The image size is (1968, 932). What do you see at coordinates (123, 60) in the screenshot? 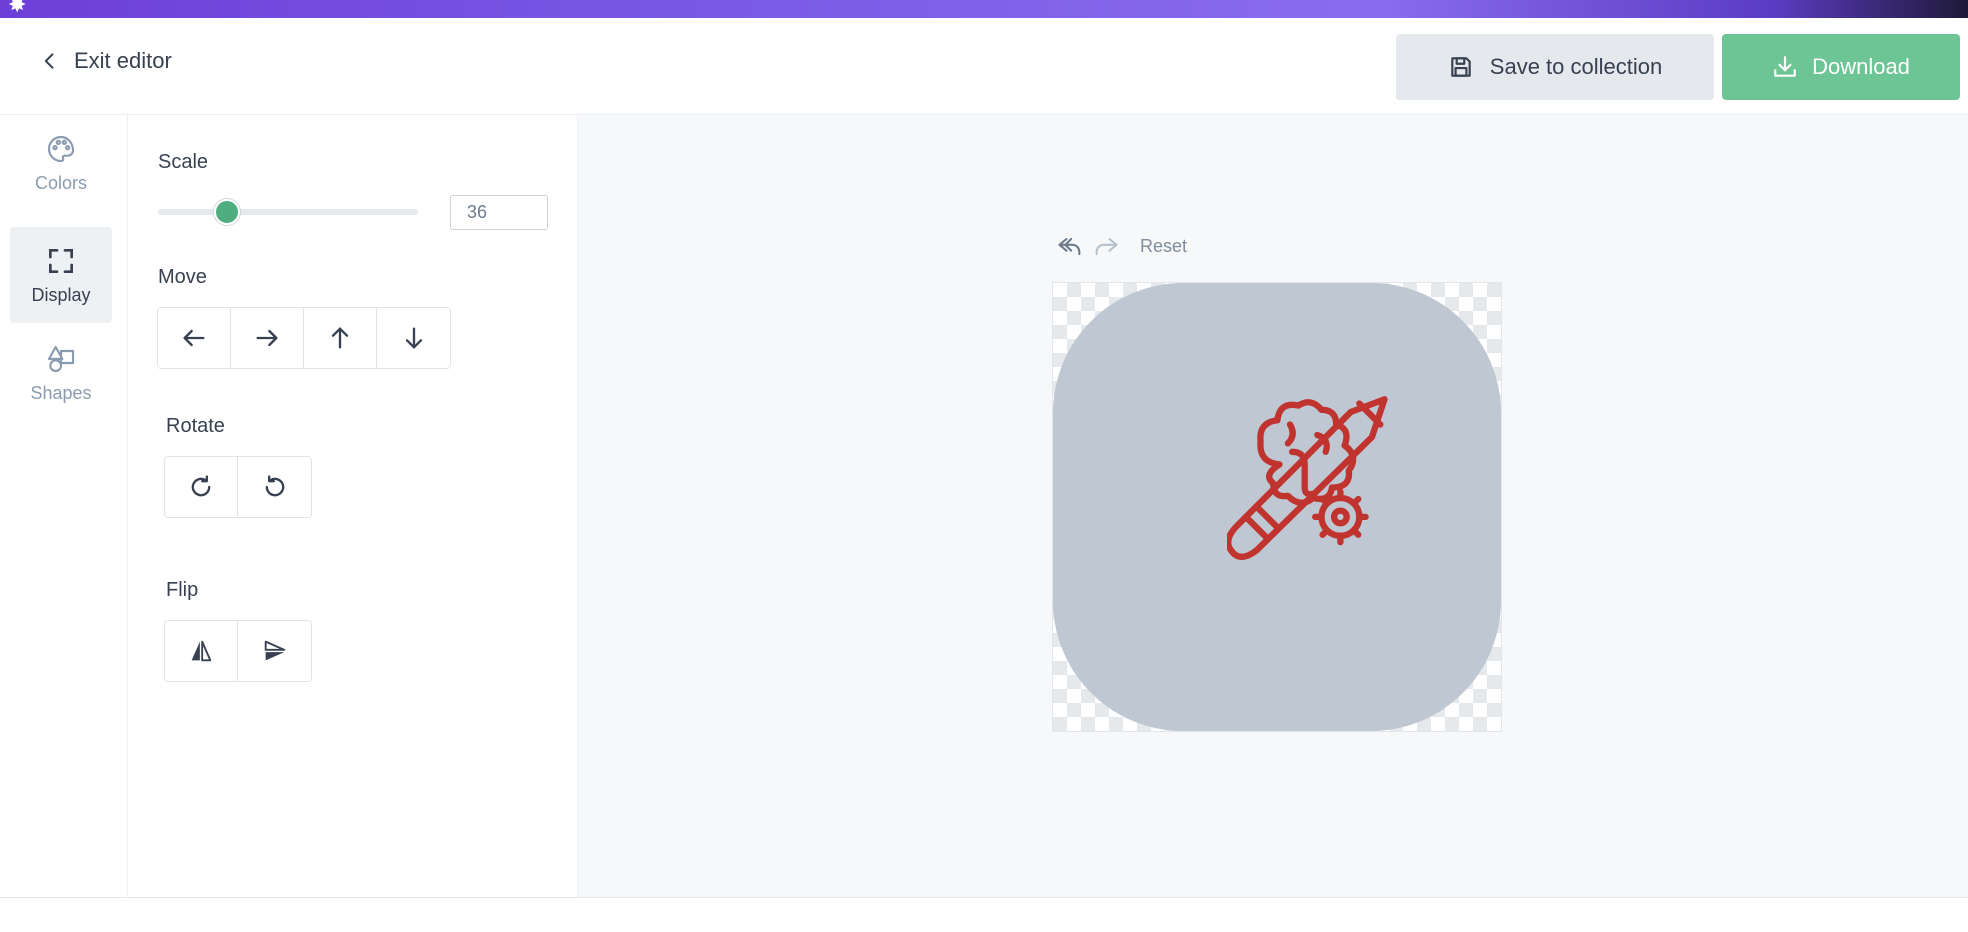
I see `exit-editor-label: Exit editor` at bounding box center [123, 60].